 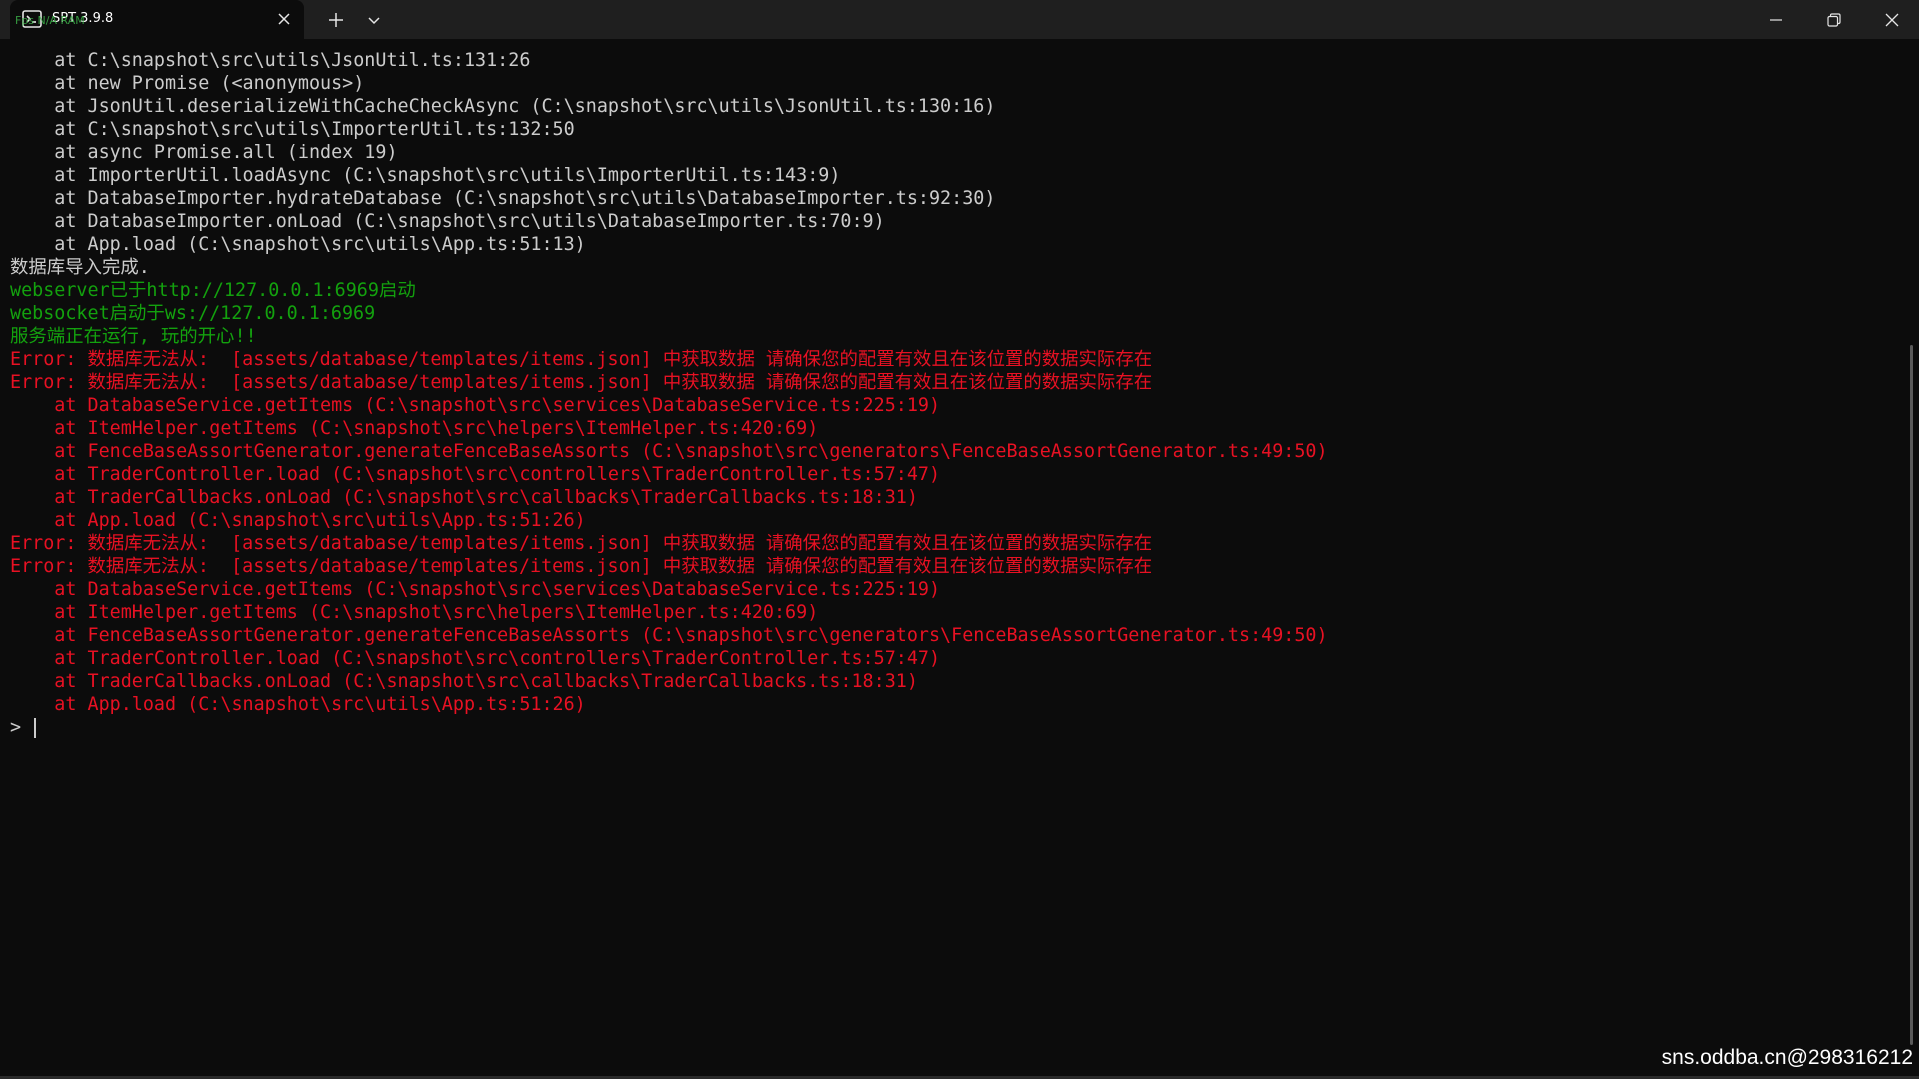 I want to click on title-bar: SPT 3.9.8 Fps N/A RAM, so click(x=959, y=19).